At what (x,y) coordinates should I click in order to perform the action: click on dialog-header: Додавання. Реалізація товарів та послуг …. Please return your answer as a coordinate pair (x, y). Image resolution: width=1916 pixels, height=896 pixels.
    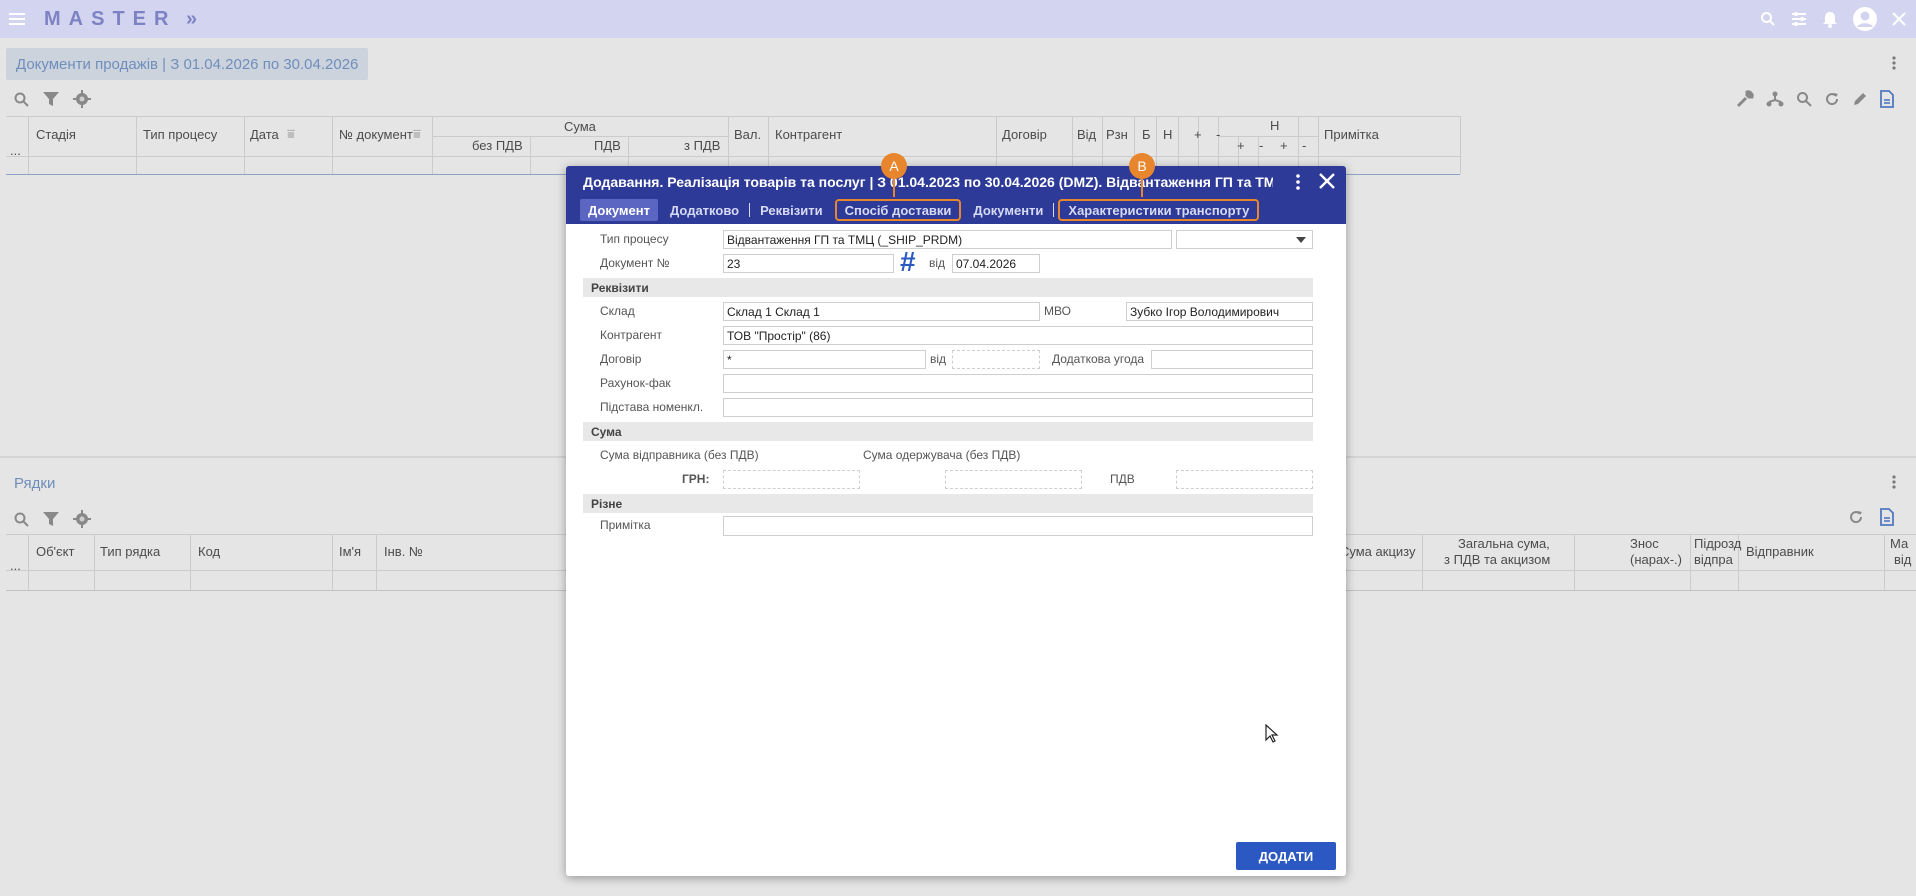
    Looking at the image, I should click on (956, 195).